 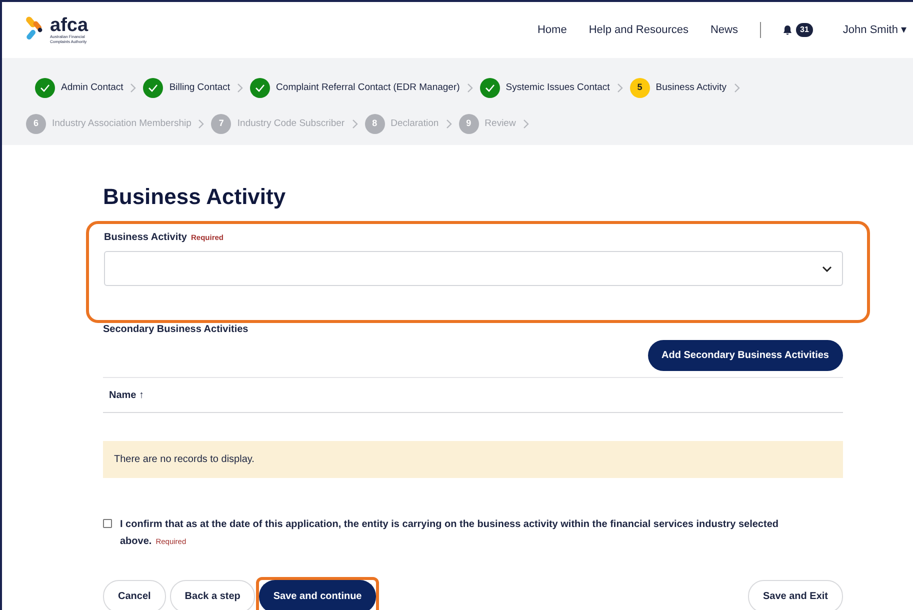 What do you see at coordinates (213, 595) in the screenshot?
I see `button: Back a step` at bounding box center [213, 595].